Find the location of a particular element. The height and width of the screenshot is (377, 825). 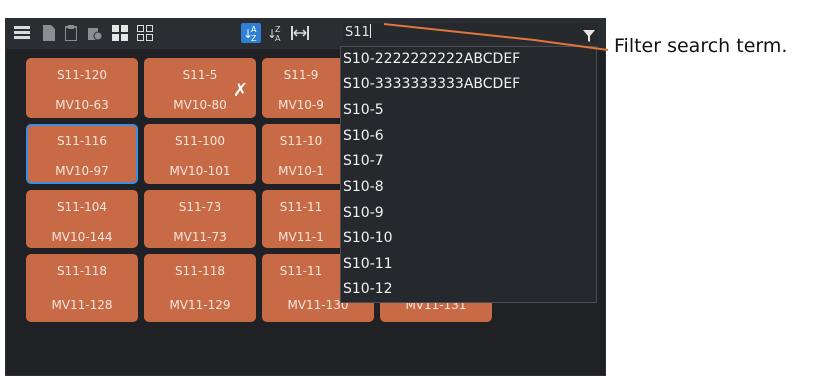

delete-icon is located at coordinates (95, 33).